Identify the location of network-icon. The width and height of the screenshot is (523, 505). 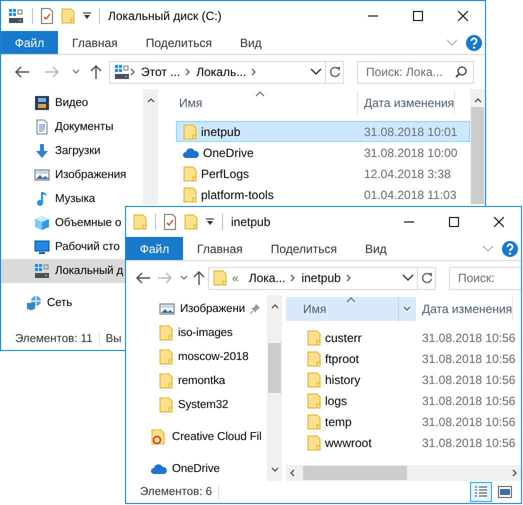
(34, 303).